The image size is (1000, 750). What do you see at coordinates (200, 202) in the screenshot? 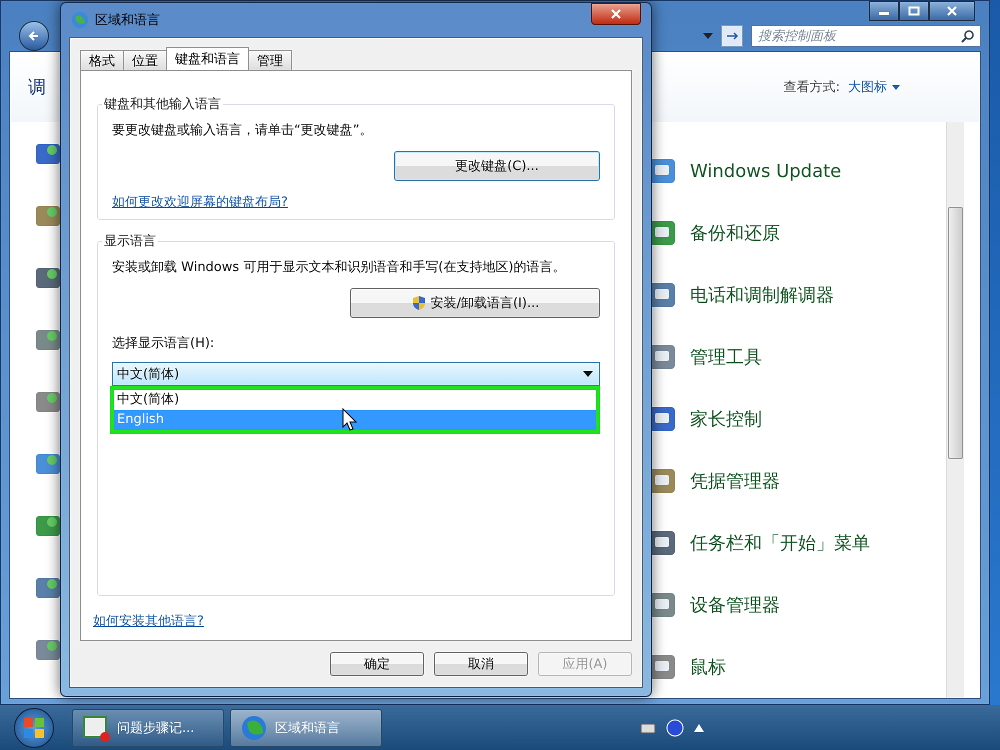
I see `help-link: 如何更改欢迎屏幕的键盘布局?` at bounding box center [200, 202].